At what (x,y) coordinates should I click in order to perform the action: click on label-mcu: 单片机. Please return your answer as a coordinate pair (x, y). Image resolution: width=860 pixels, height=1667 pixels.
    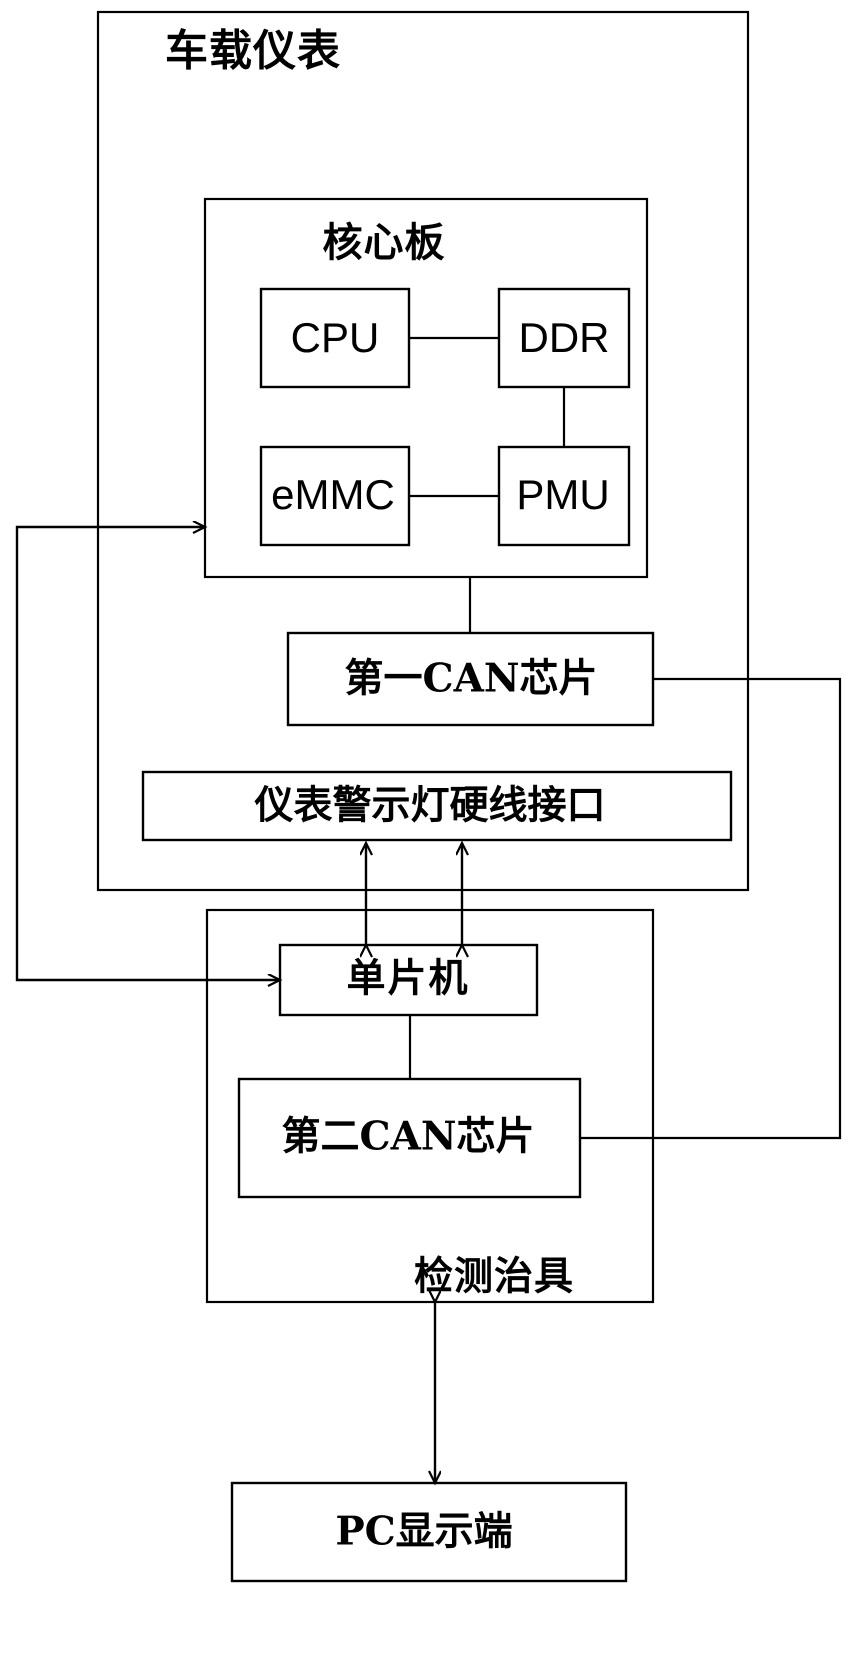
    Looking at the image, I should click on (408, 978).